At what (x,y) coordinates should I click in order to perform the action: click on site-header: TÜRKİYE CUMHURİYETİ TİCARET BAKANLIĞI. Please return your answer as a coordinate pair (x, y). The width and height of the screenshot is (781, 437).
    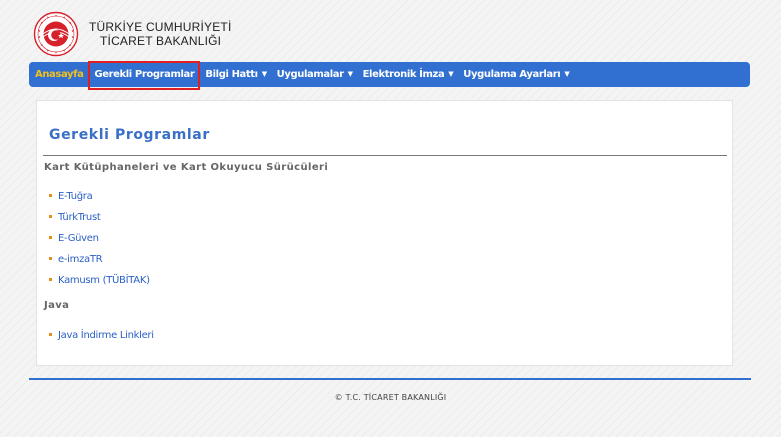
    Looking at the image, I should click on (132, 34).